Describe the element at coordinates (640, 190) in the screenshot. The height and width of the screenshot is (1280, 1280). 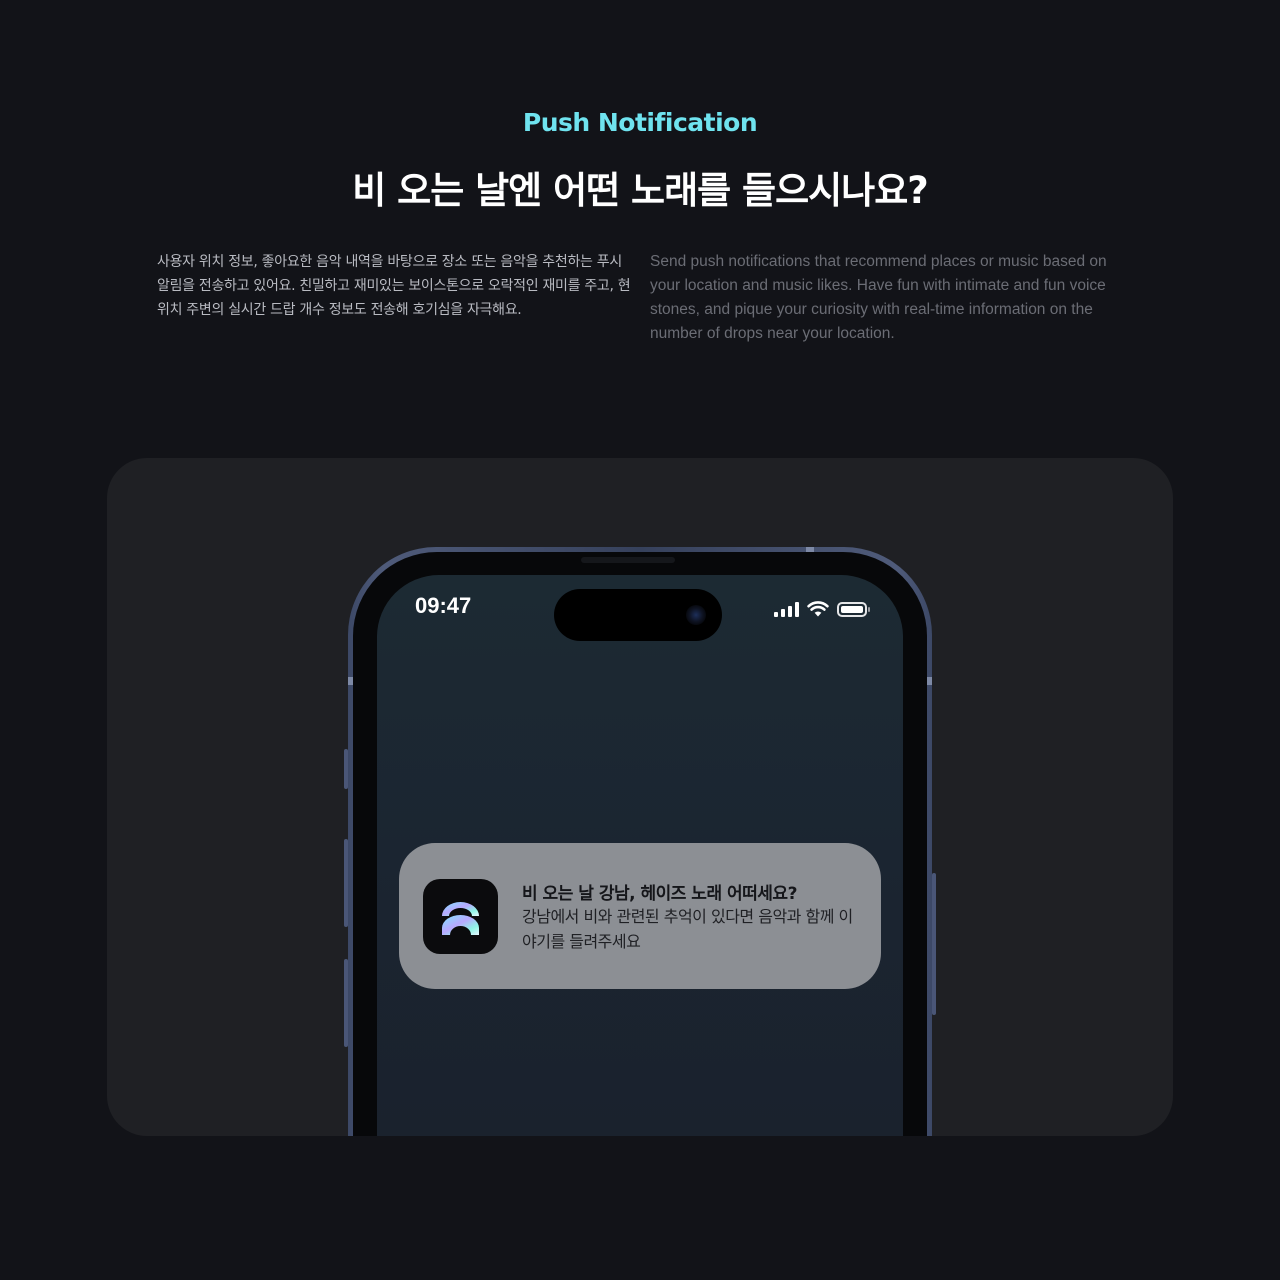
I see `page-headline: 비 오는 날엔 어떤 노래를 들으시나요?` at that location.